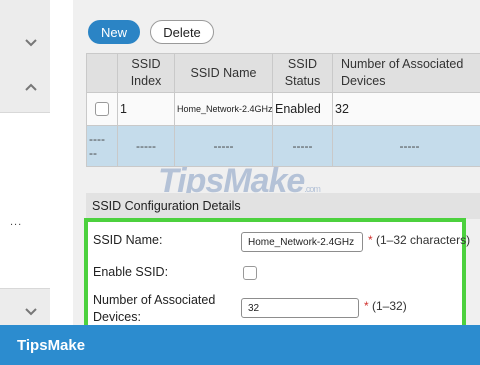 The width and height of the screenshot is (480, 365). I want to click on table-row: 1 Home_Network-2.4GHz Enabled 32, so click(283, 109).